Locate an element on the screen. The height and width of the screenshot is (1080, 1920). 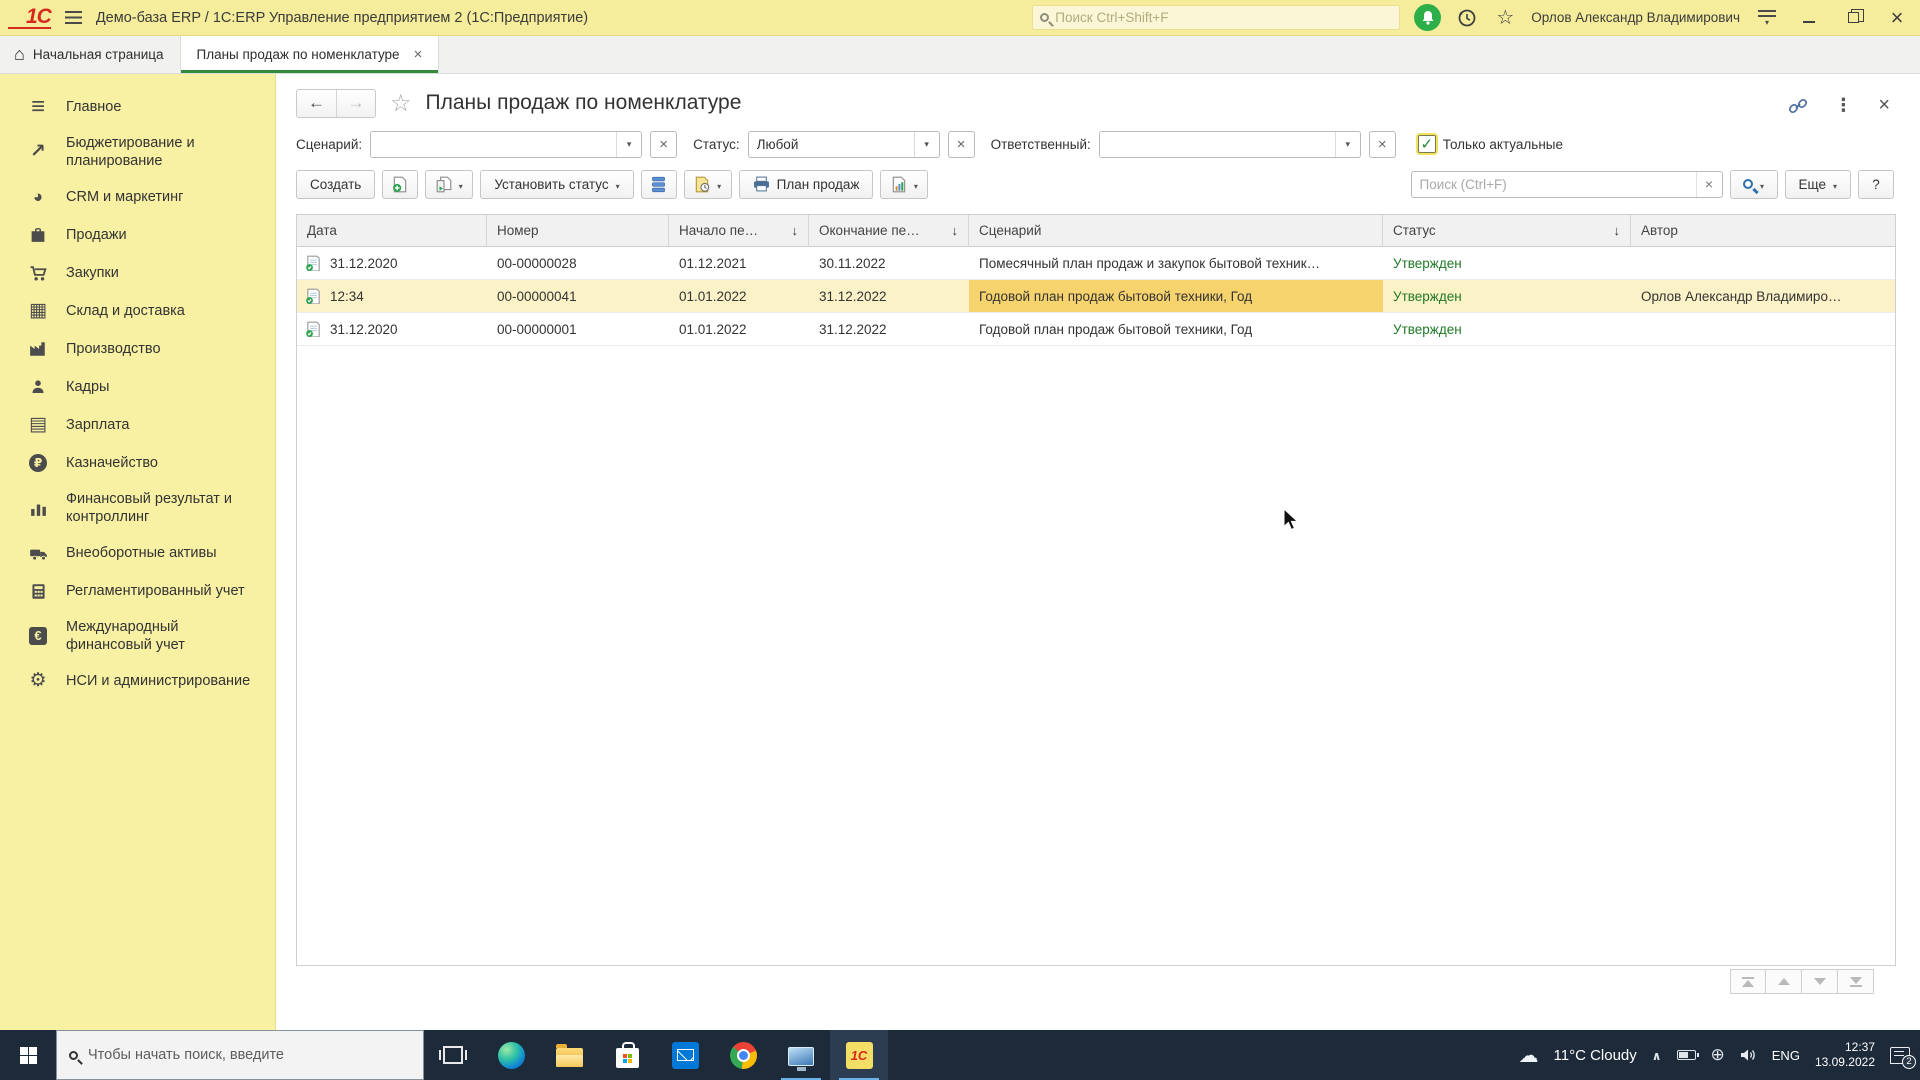
restore-button is located at coordinates (1853, 18).